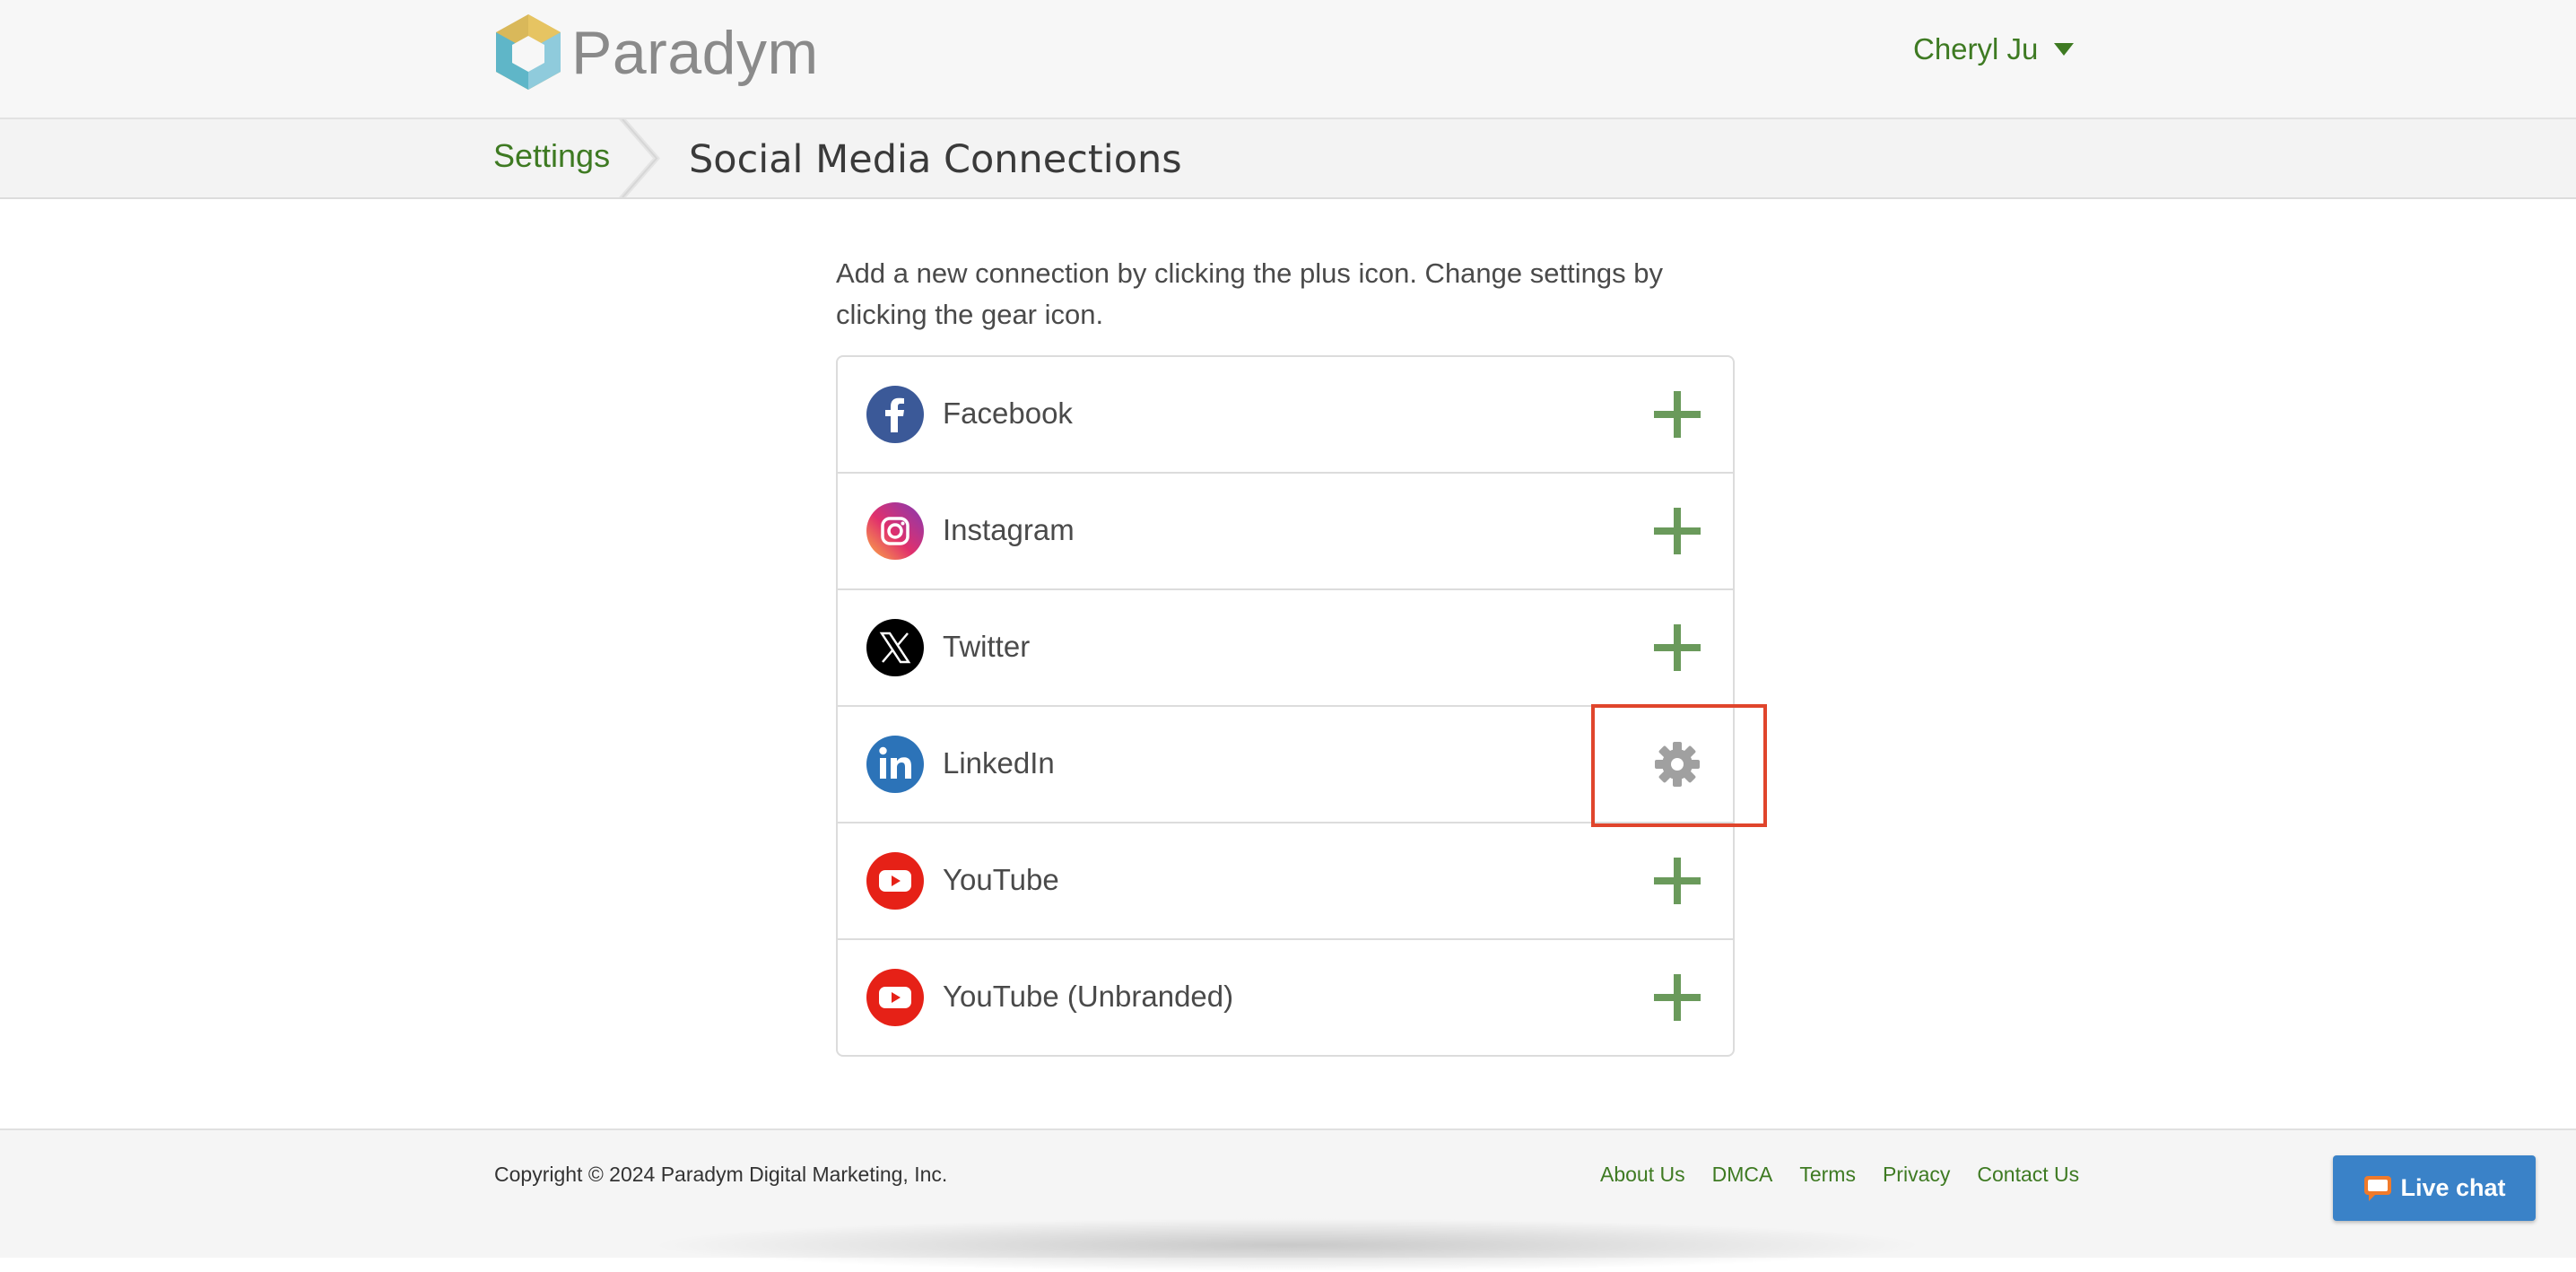 This screenshot has width=2576, height=1272. I want to click on footer-link-dmca: DMCA, so click(1742, 1175).